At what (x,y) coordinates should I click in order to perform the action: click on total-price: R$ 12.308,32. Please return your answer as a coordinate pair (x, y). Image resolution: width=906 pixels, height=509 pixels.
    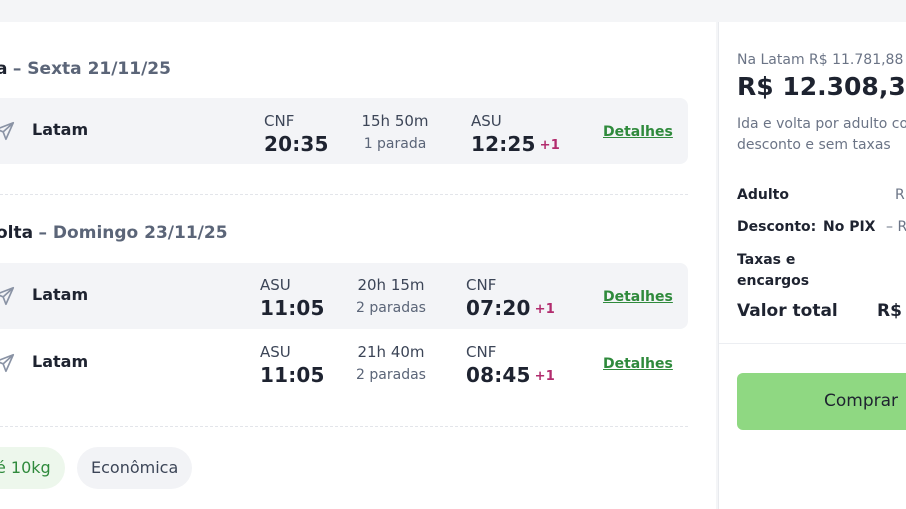
    Looking at the image, I should click on (821, 86).